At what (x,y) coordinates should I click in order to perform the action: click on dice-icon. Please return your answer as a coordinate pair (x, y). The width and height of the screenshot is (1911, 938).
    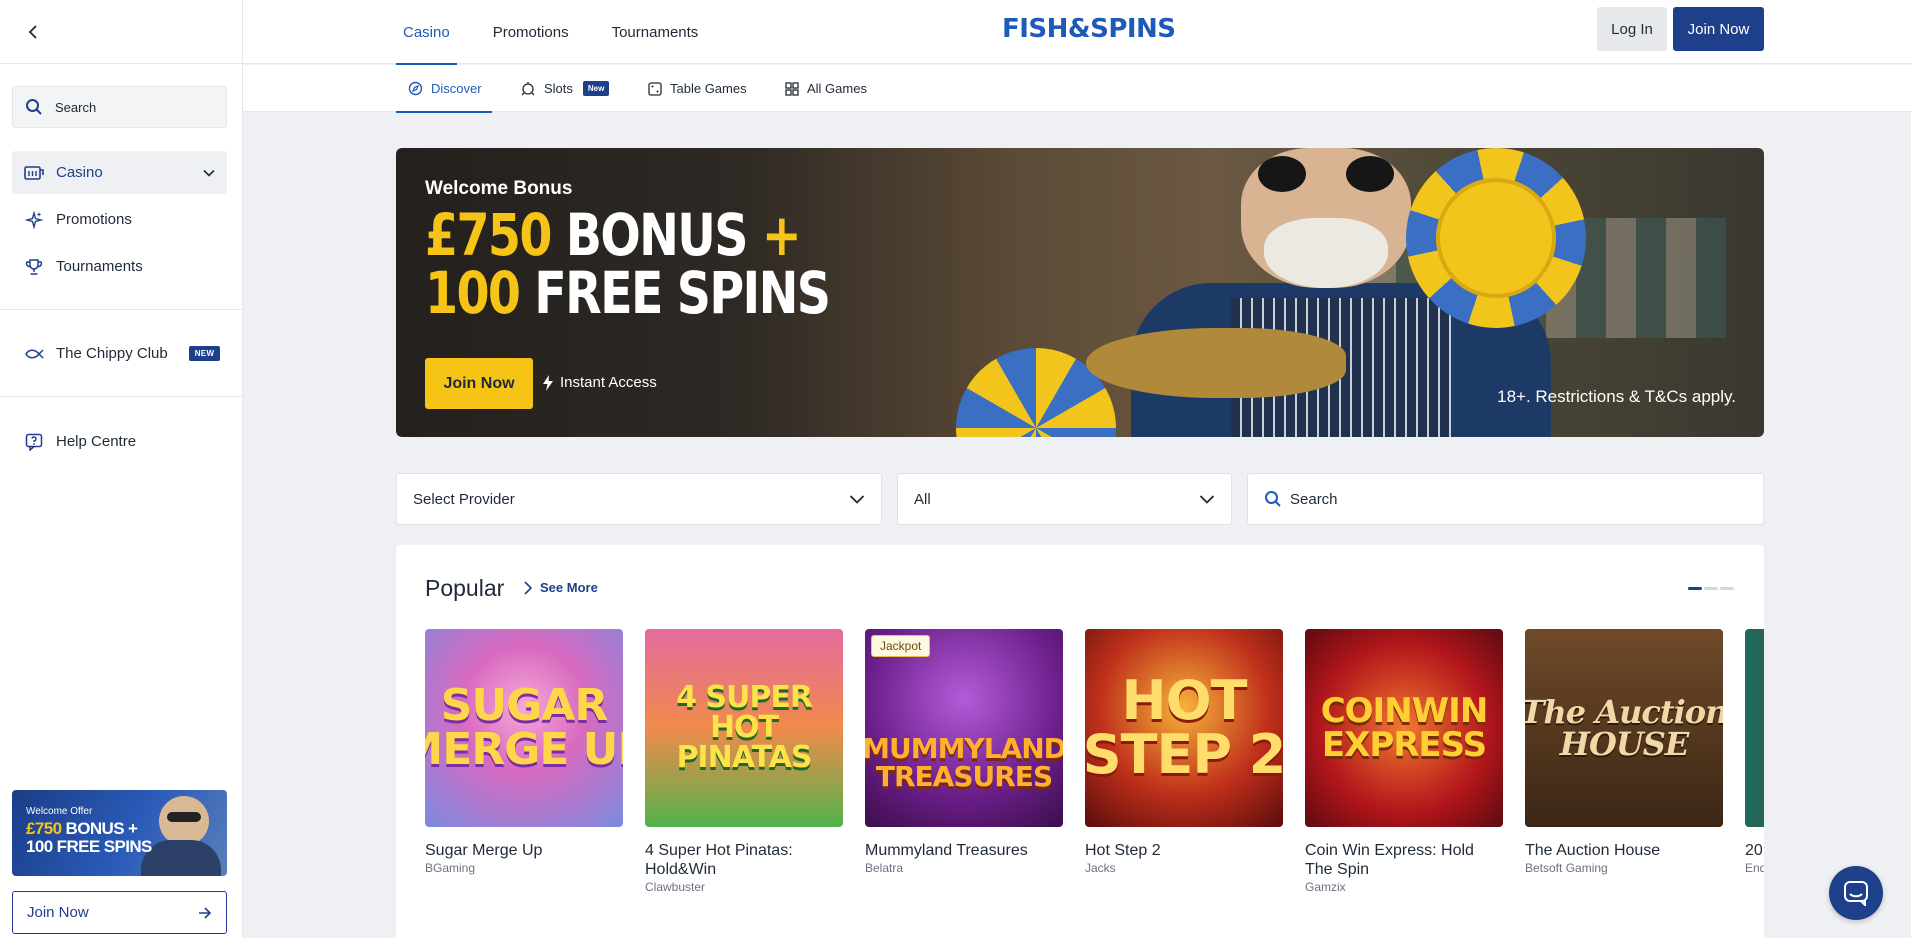
    Looking at the image, I should click on (655, 88).